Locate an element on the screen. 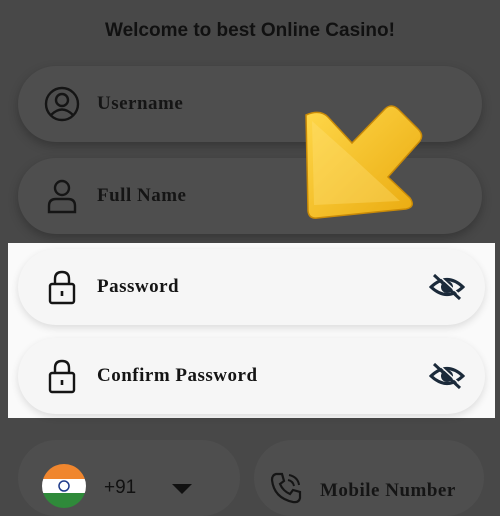 This screenshot has width=500, height=516. confirm-password-label: Confirm Password is located at coordinates (177, 375).